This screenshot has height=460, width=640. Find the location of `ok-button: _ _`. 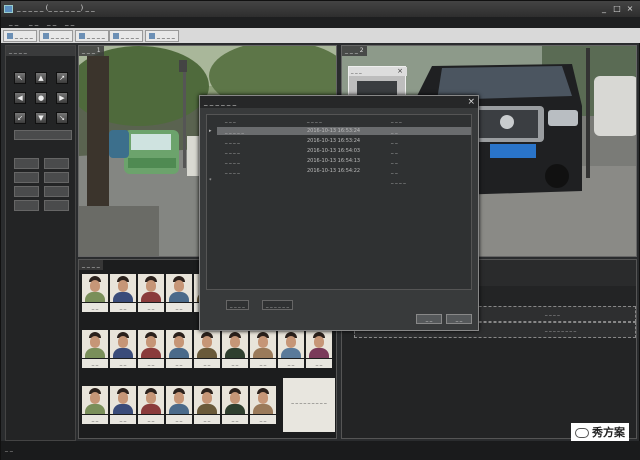

ok-button: _ _ is located at coordinates (429, 319).